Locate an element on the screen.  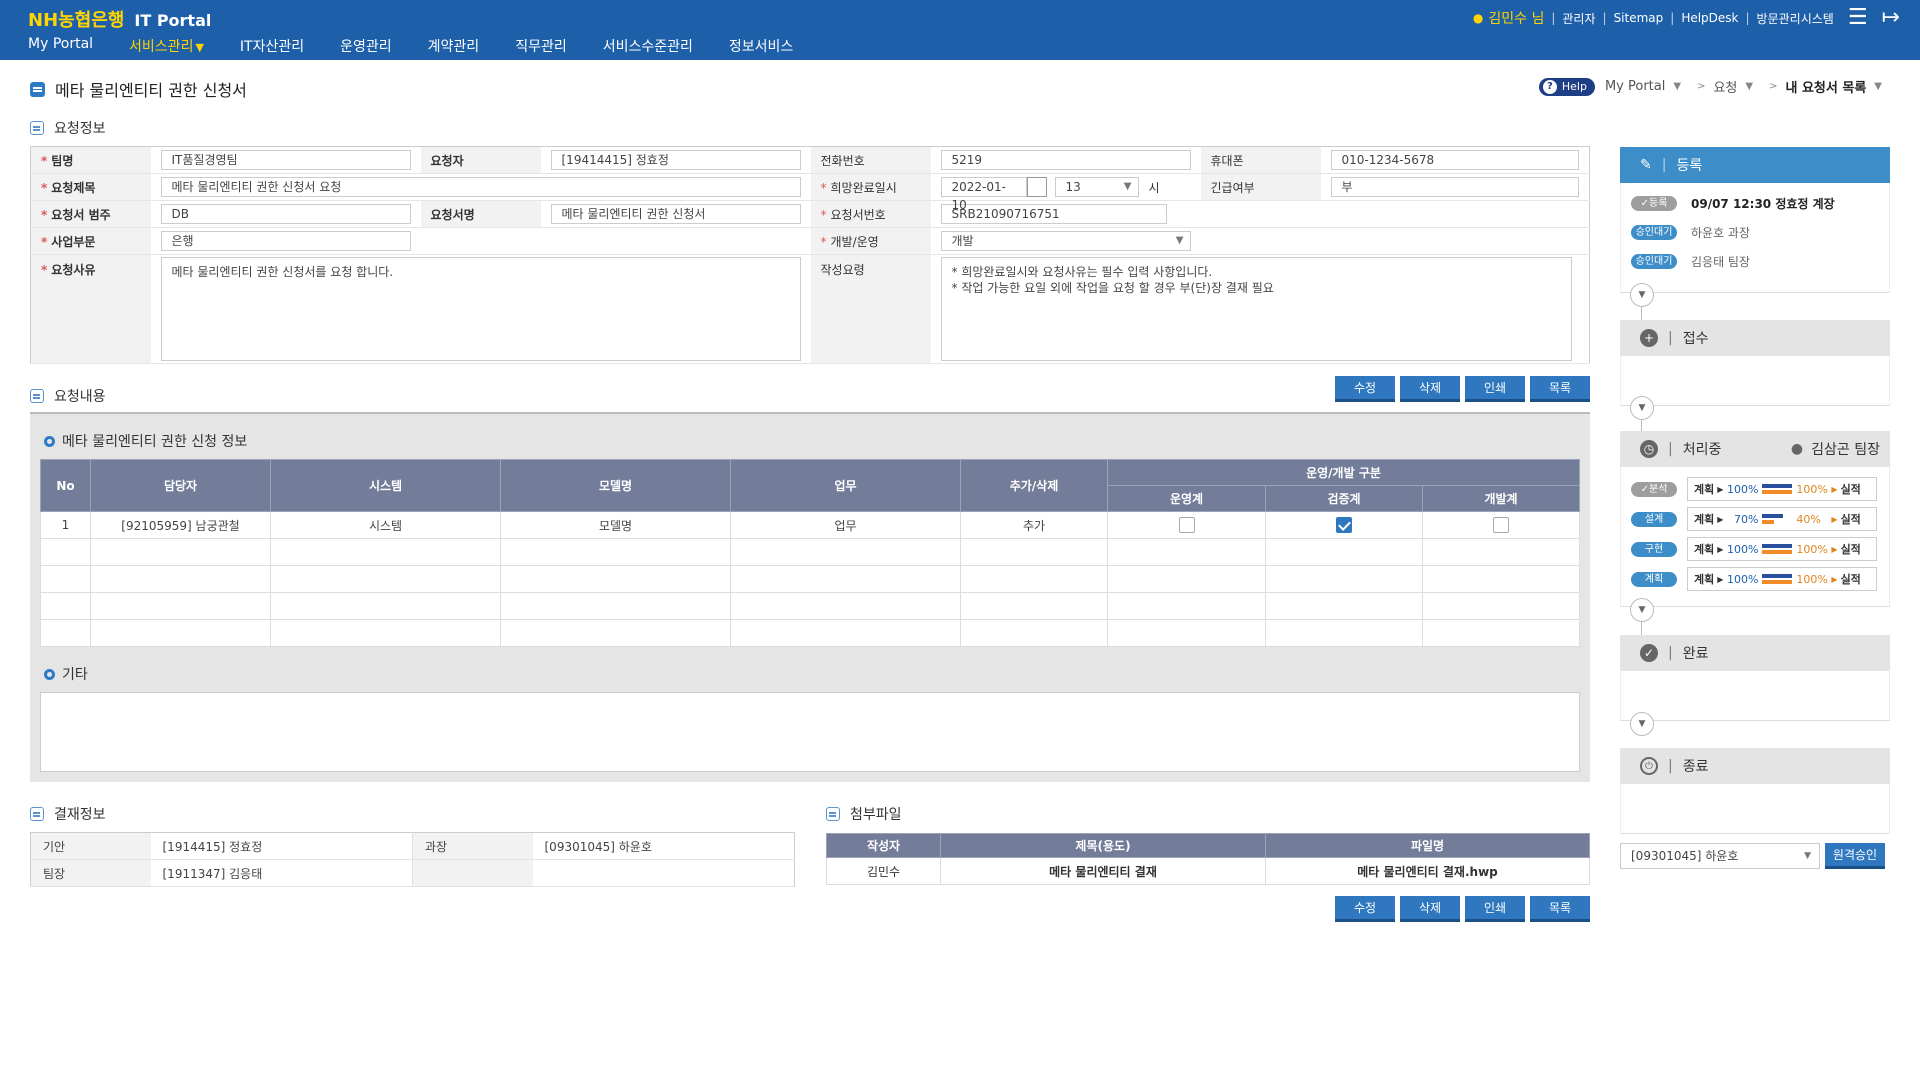
etc-textarea is located at coordinates (810, 732).